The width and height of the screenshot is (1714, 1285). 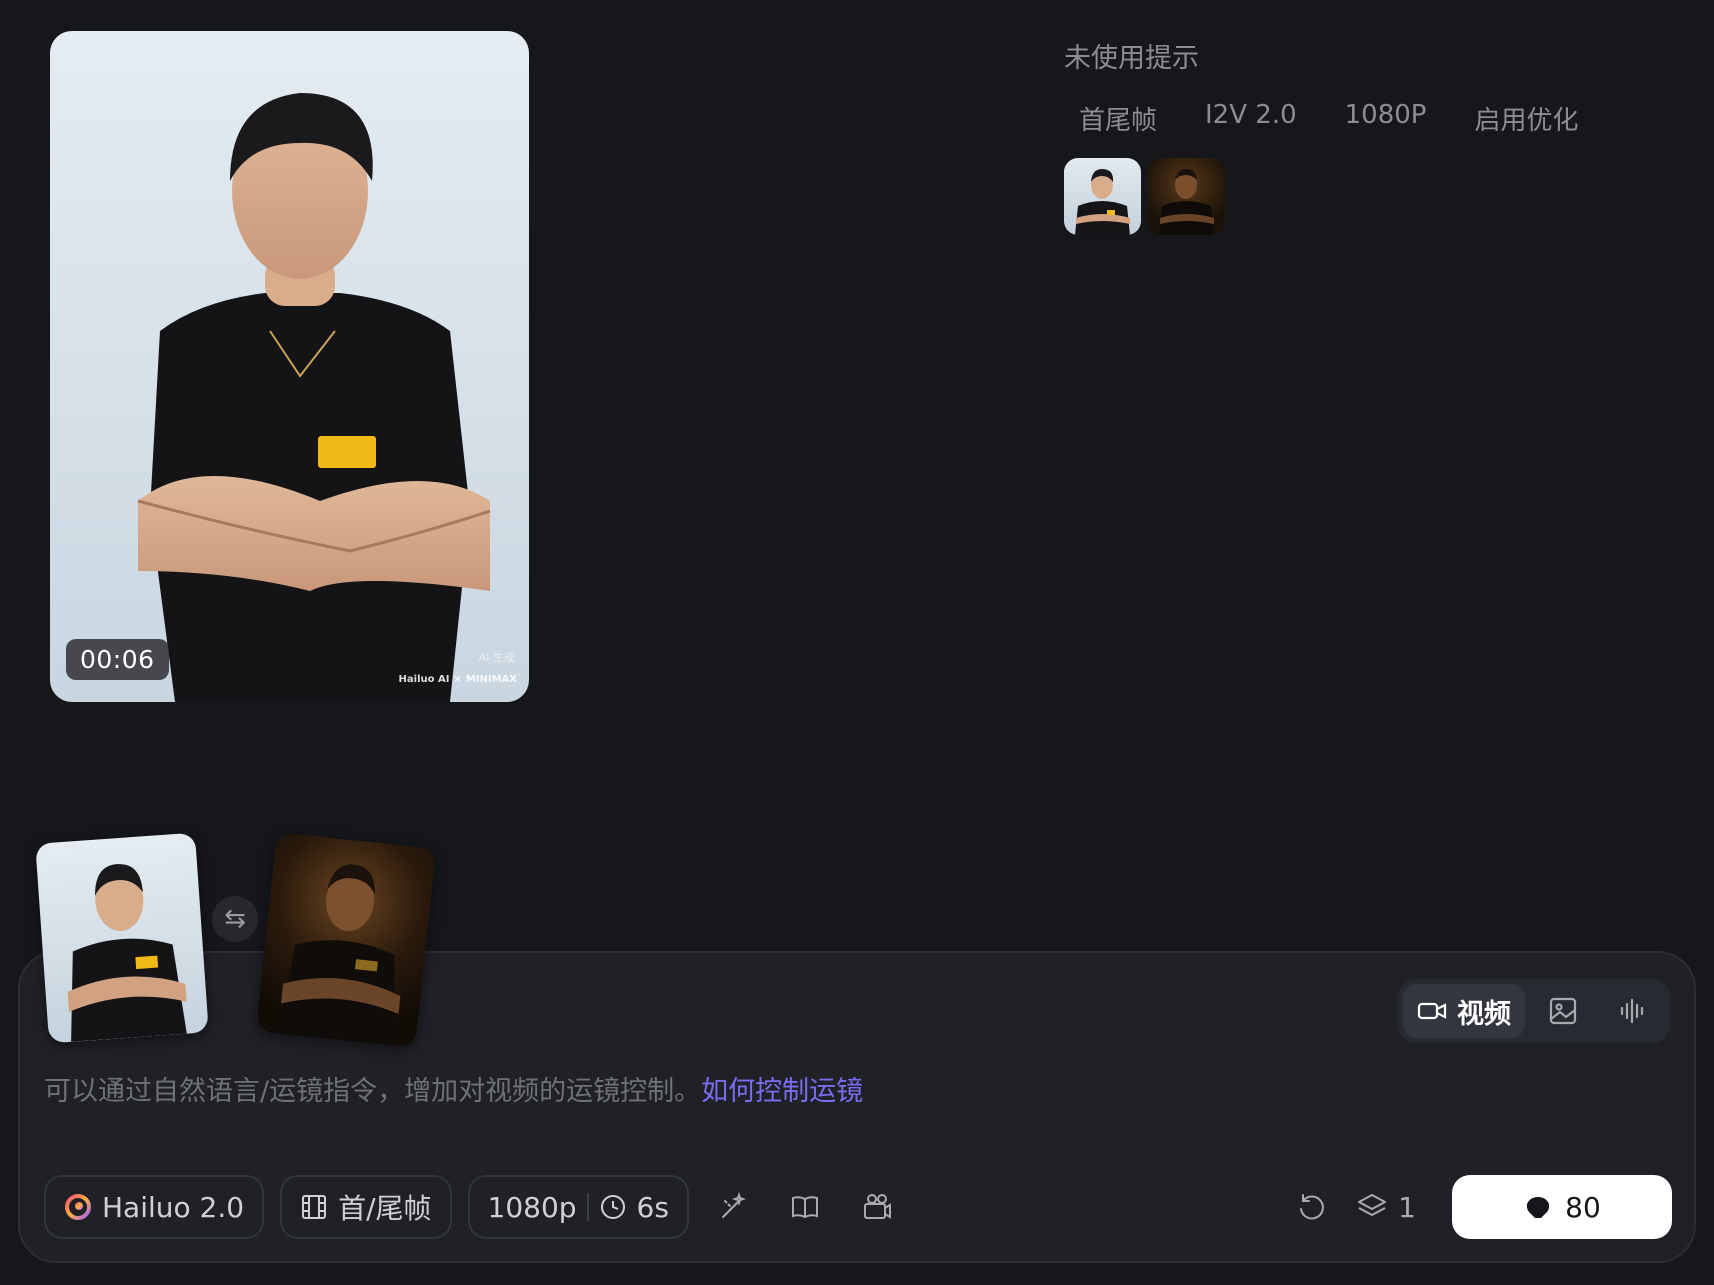 I want to click on camera-control-help-link: 如何控制运镜, so click(x=782, y=1091).